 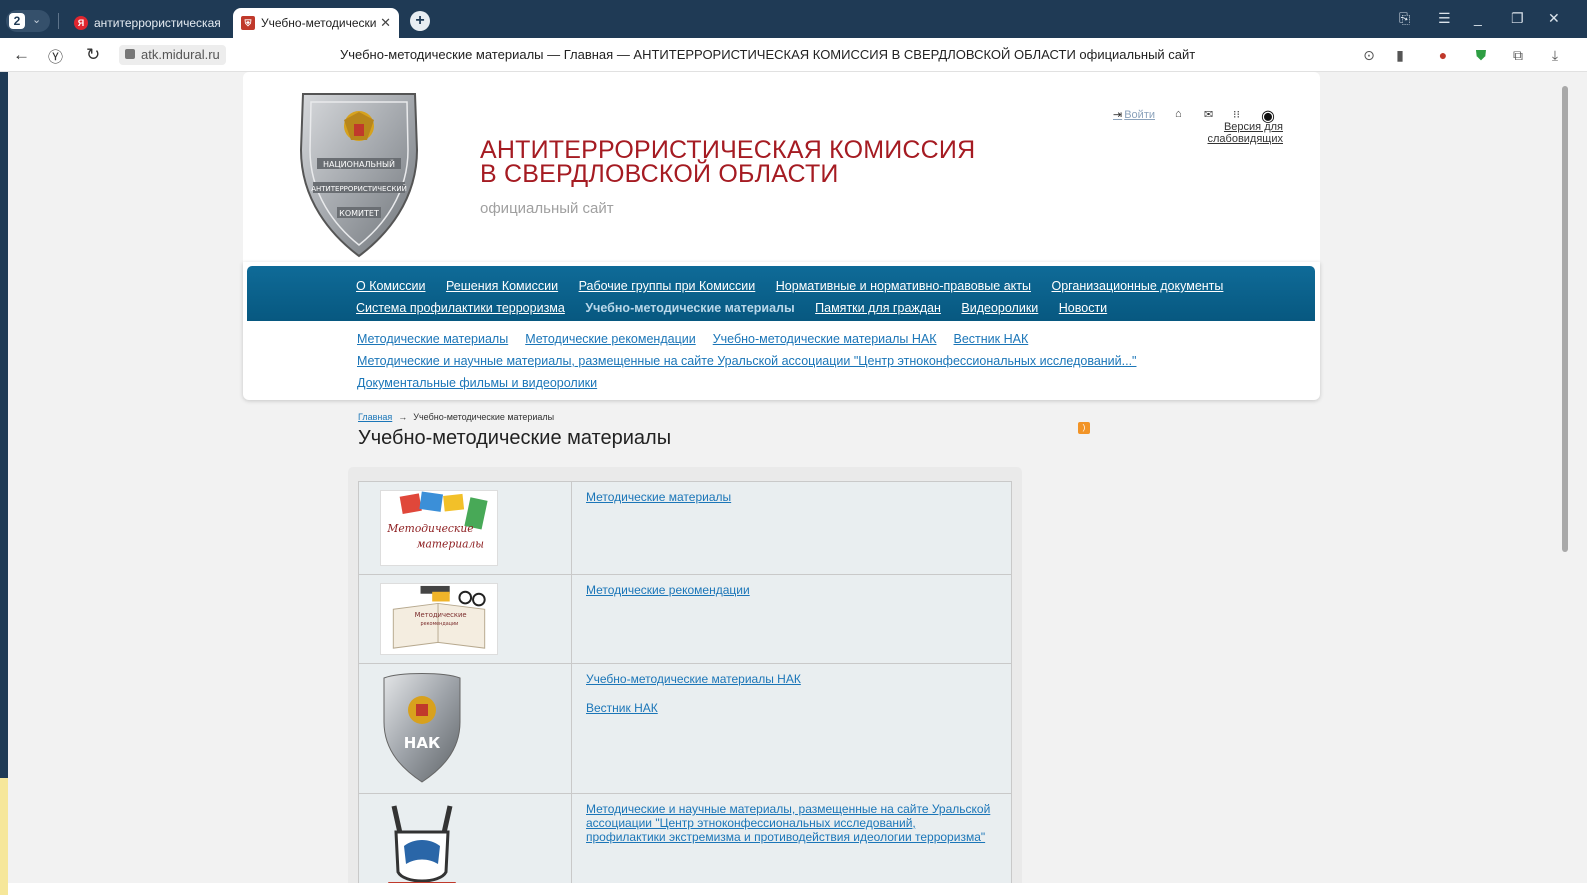 What do you see at coordinates (515, 438) in the screenshot?
I see `page-title: Учебно-методические материалы` at bounding box center [515, 438].